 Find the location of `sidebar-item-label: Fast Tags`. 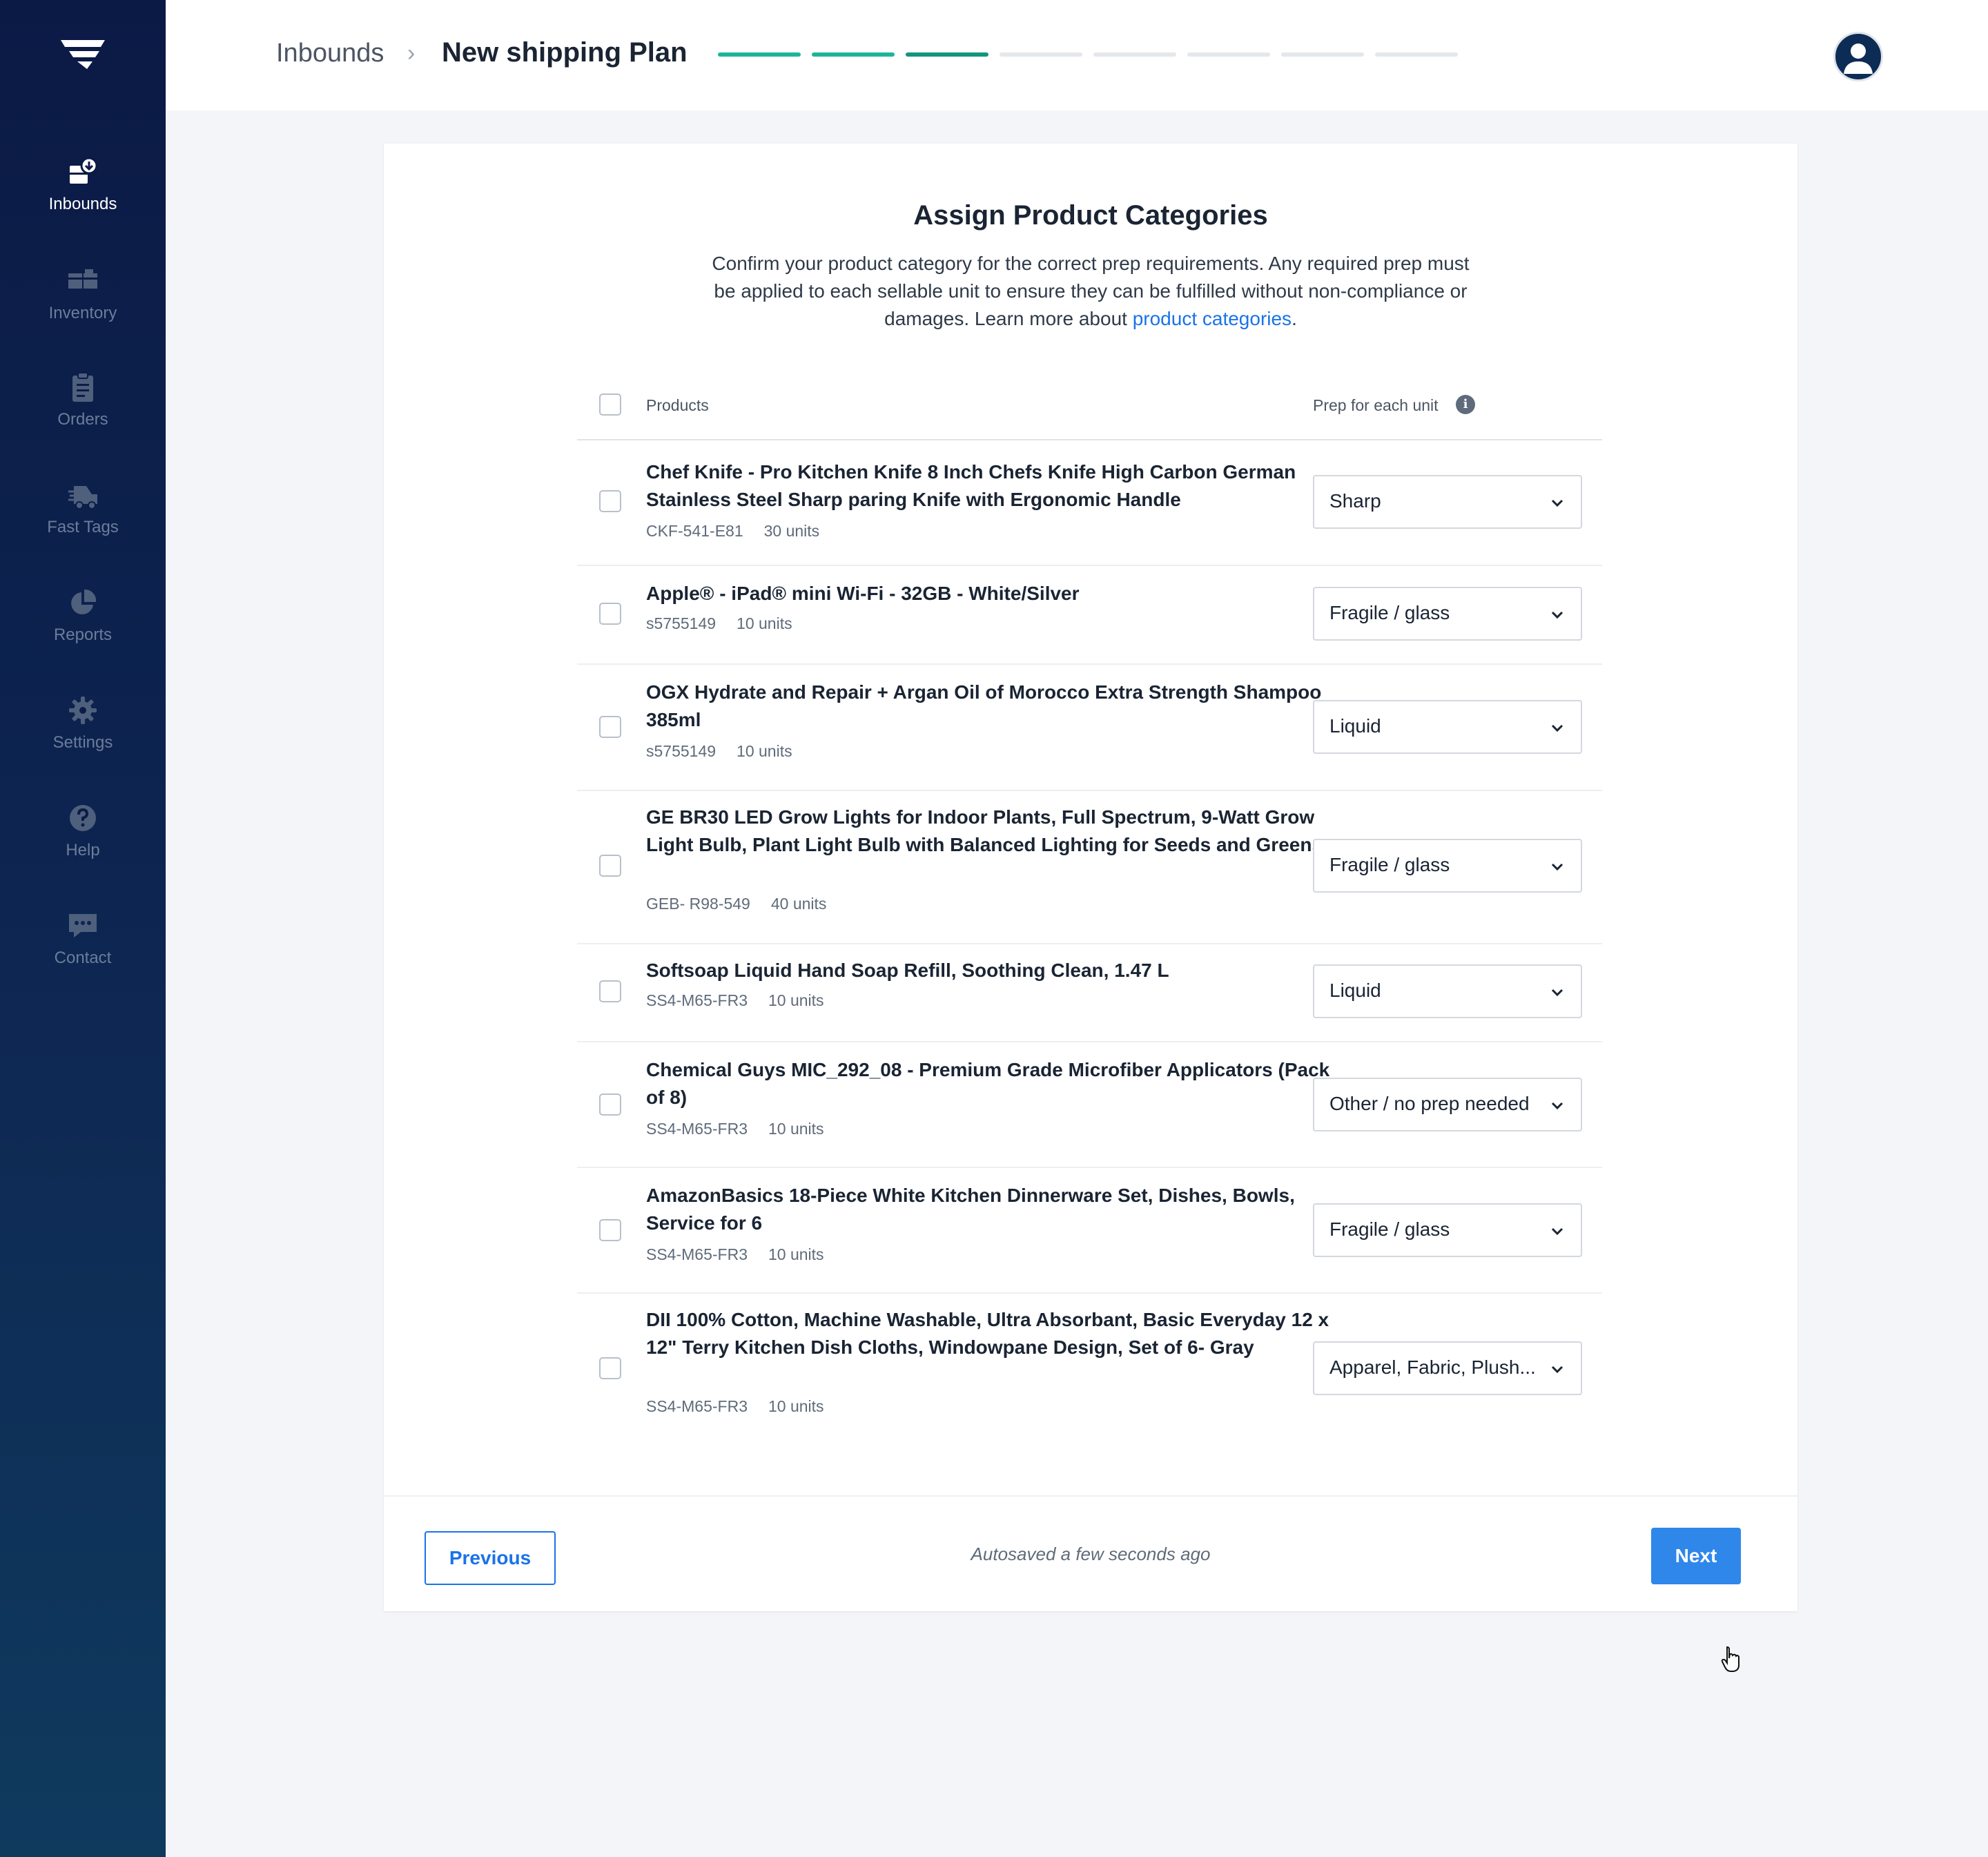

sidebar-item-label: Fast Tags is located at coordinates (83, 527).